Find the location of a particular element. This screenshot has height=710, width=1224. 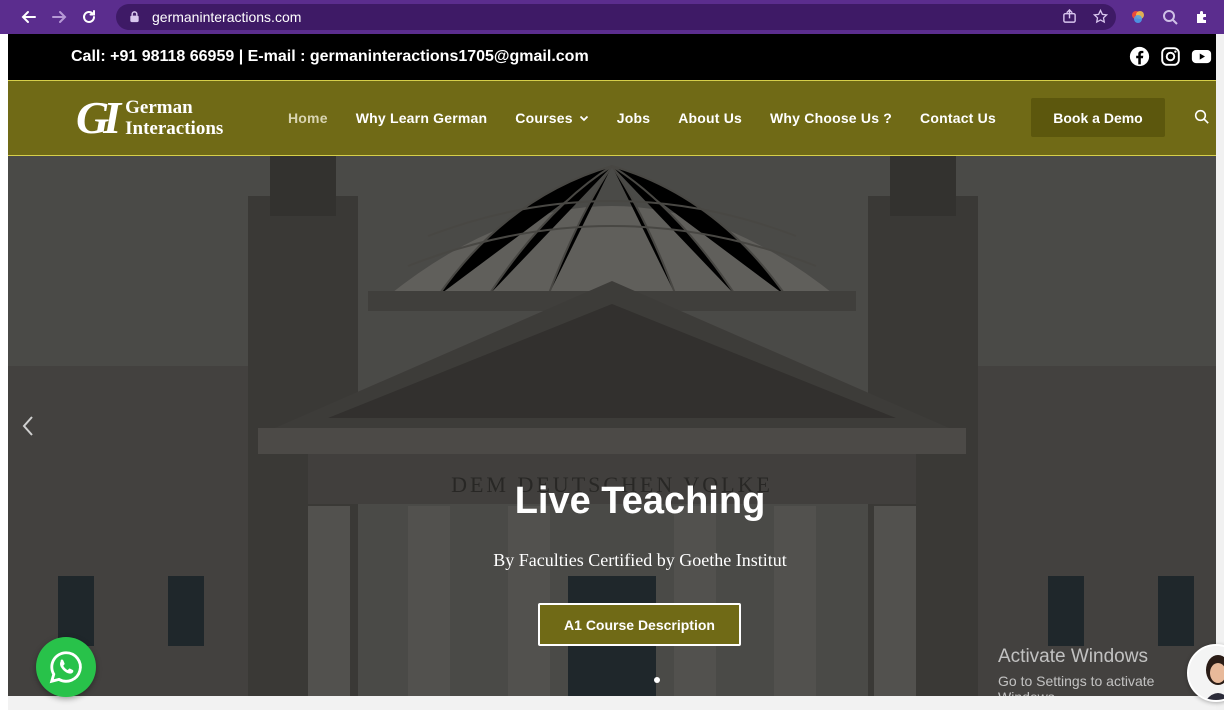

window-edge is located at coordinates (4, 372).